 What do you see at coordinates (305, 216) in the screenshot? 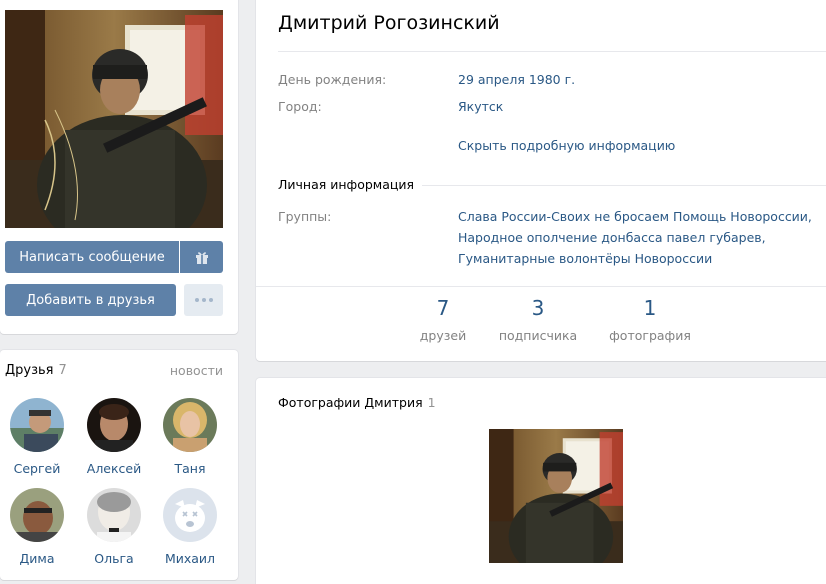
I see `groups-label: Группы:` at bounding box center [305, 216].